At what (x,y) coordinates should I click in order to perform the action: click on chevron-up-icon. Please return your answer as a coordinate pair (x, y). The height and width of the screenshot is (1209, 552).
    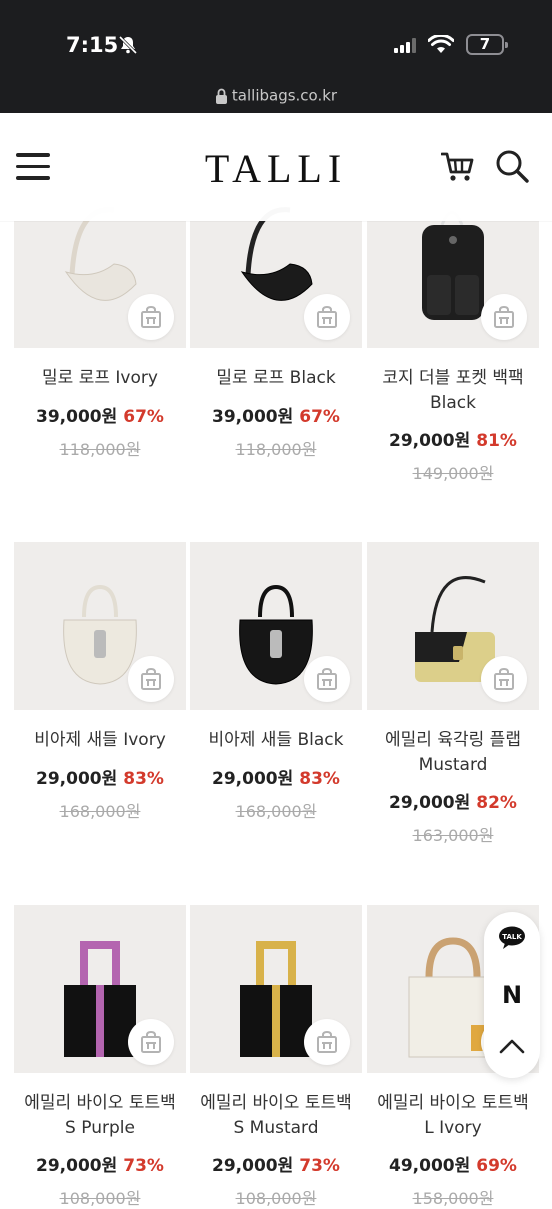
    Looking at the image, I should click on (512, 1046).